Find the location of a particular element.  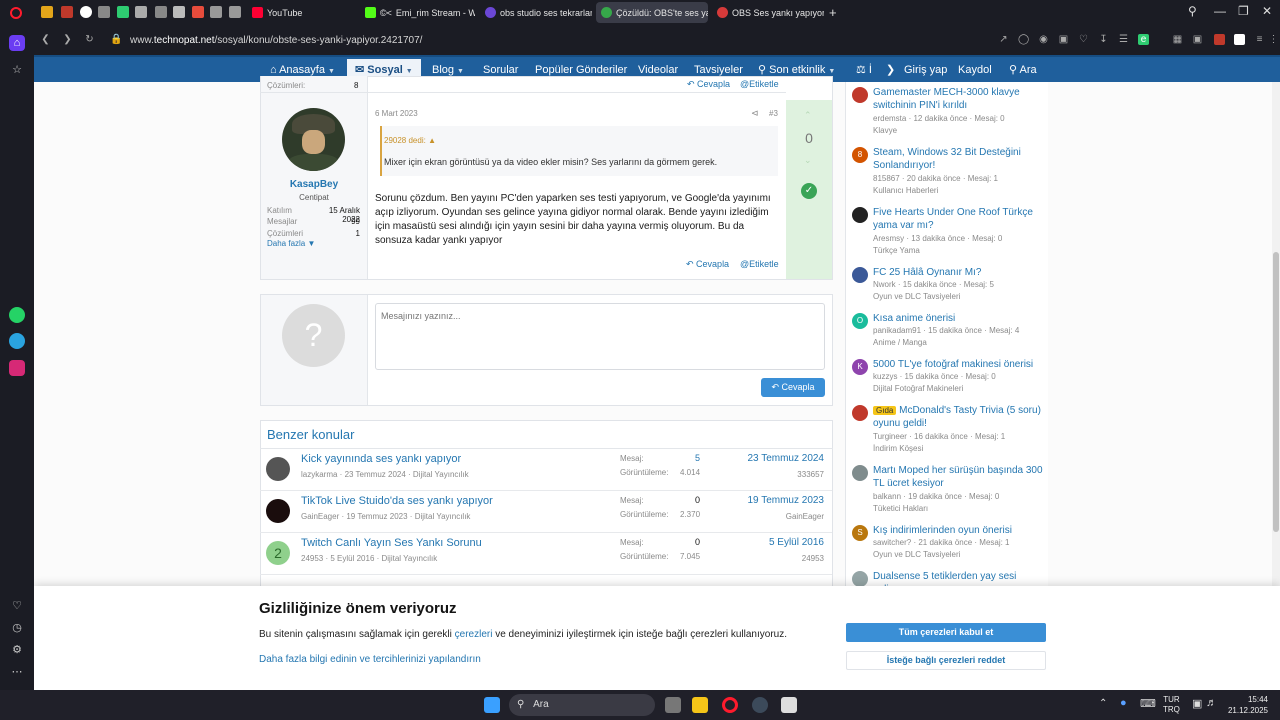

opera-taskbar-icon is located at coordinates (730, 705).